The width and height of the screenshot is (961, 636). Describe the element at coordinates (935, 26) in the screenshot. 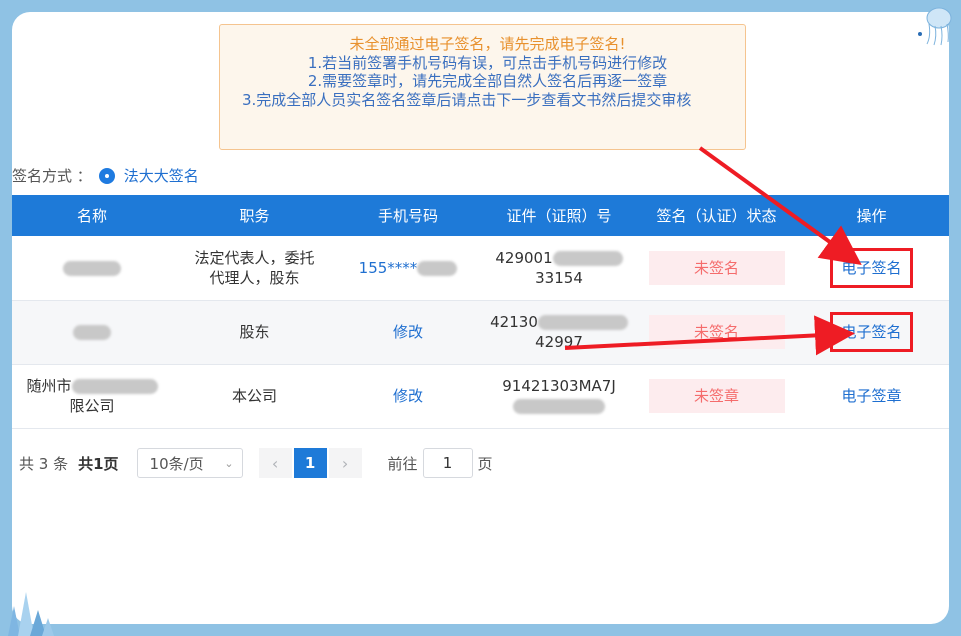

I see `jellyfish-decoration-icon` at that location.